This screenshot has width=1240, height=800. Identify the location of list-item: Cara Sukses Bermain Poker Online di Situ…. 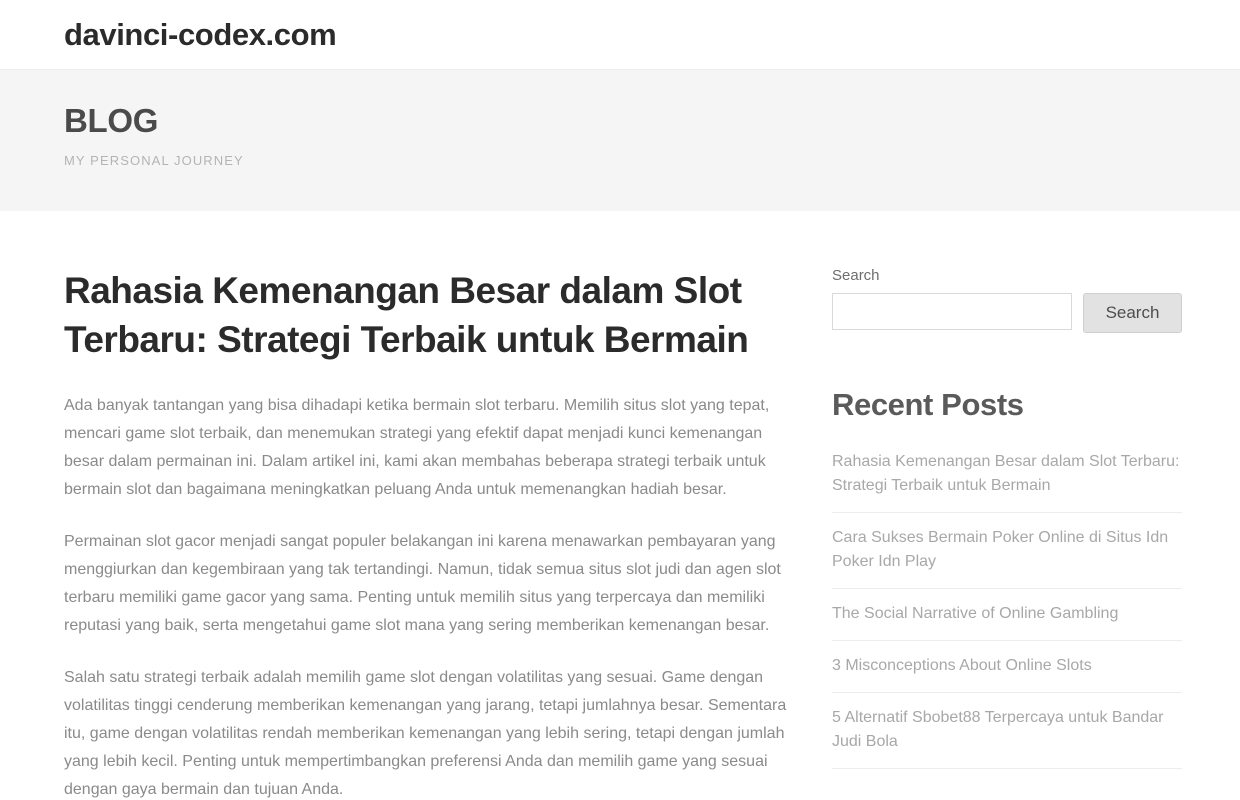
(1007, 551).